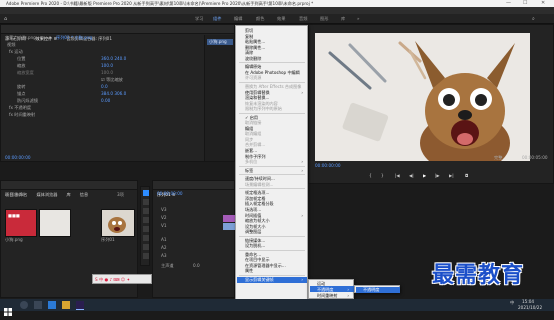 This screenshot has height=320, width=554. What do you see at coordinates (249, 30) in the screenshot?
I see `context-menu-item: 剪切` at bounding box center [249, 30].